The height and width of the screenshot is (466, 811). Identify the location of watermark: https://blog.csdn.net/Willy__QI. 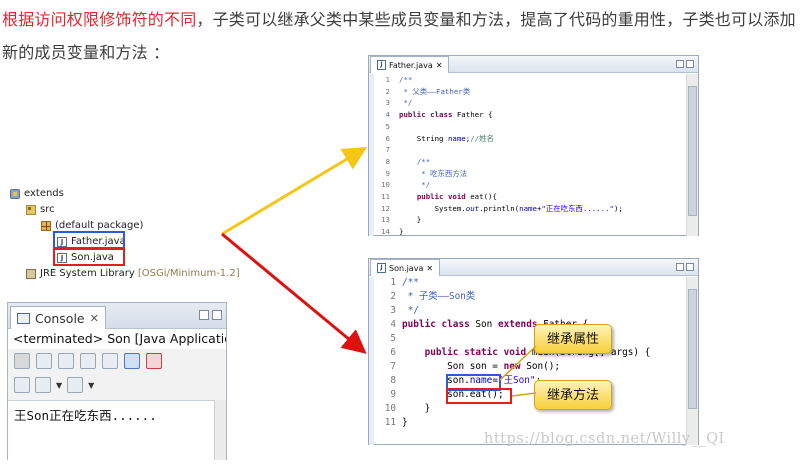
(604, 439).